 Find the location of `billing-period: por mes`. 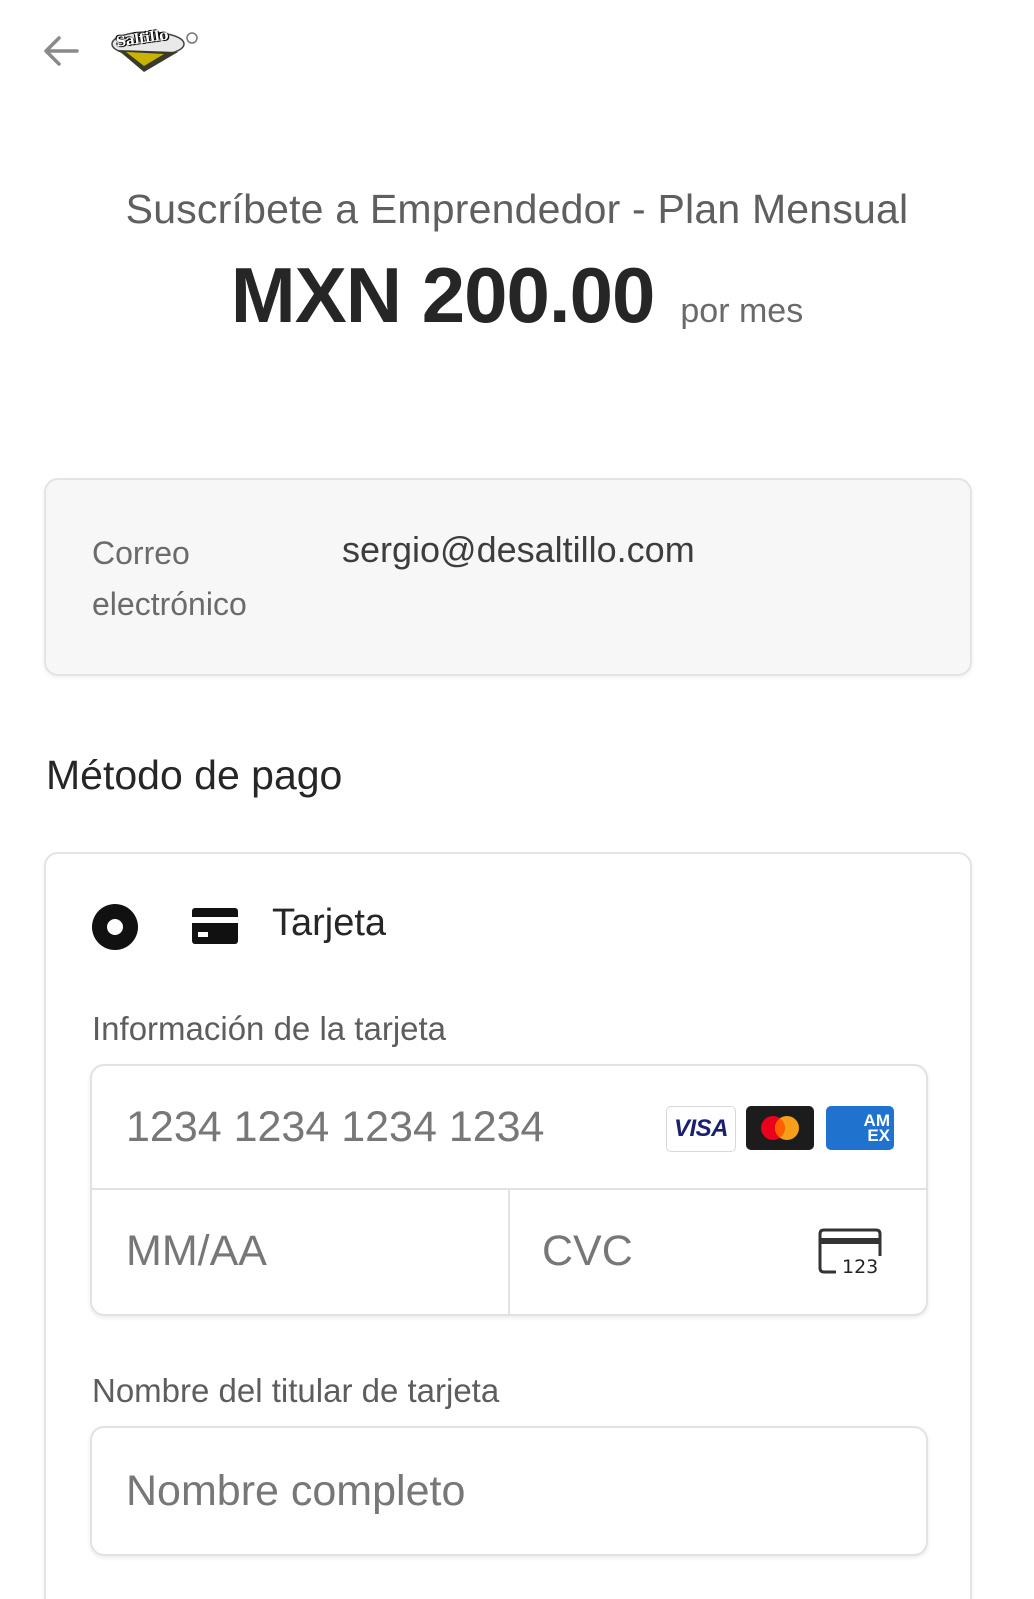

billing-period: por mes is located at coordinates (742, 311).